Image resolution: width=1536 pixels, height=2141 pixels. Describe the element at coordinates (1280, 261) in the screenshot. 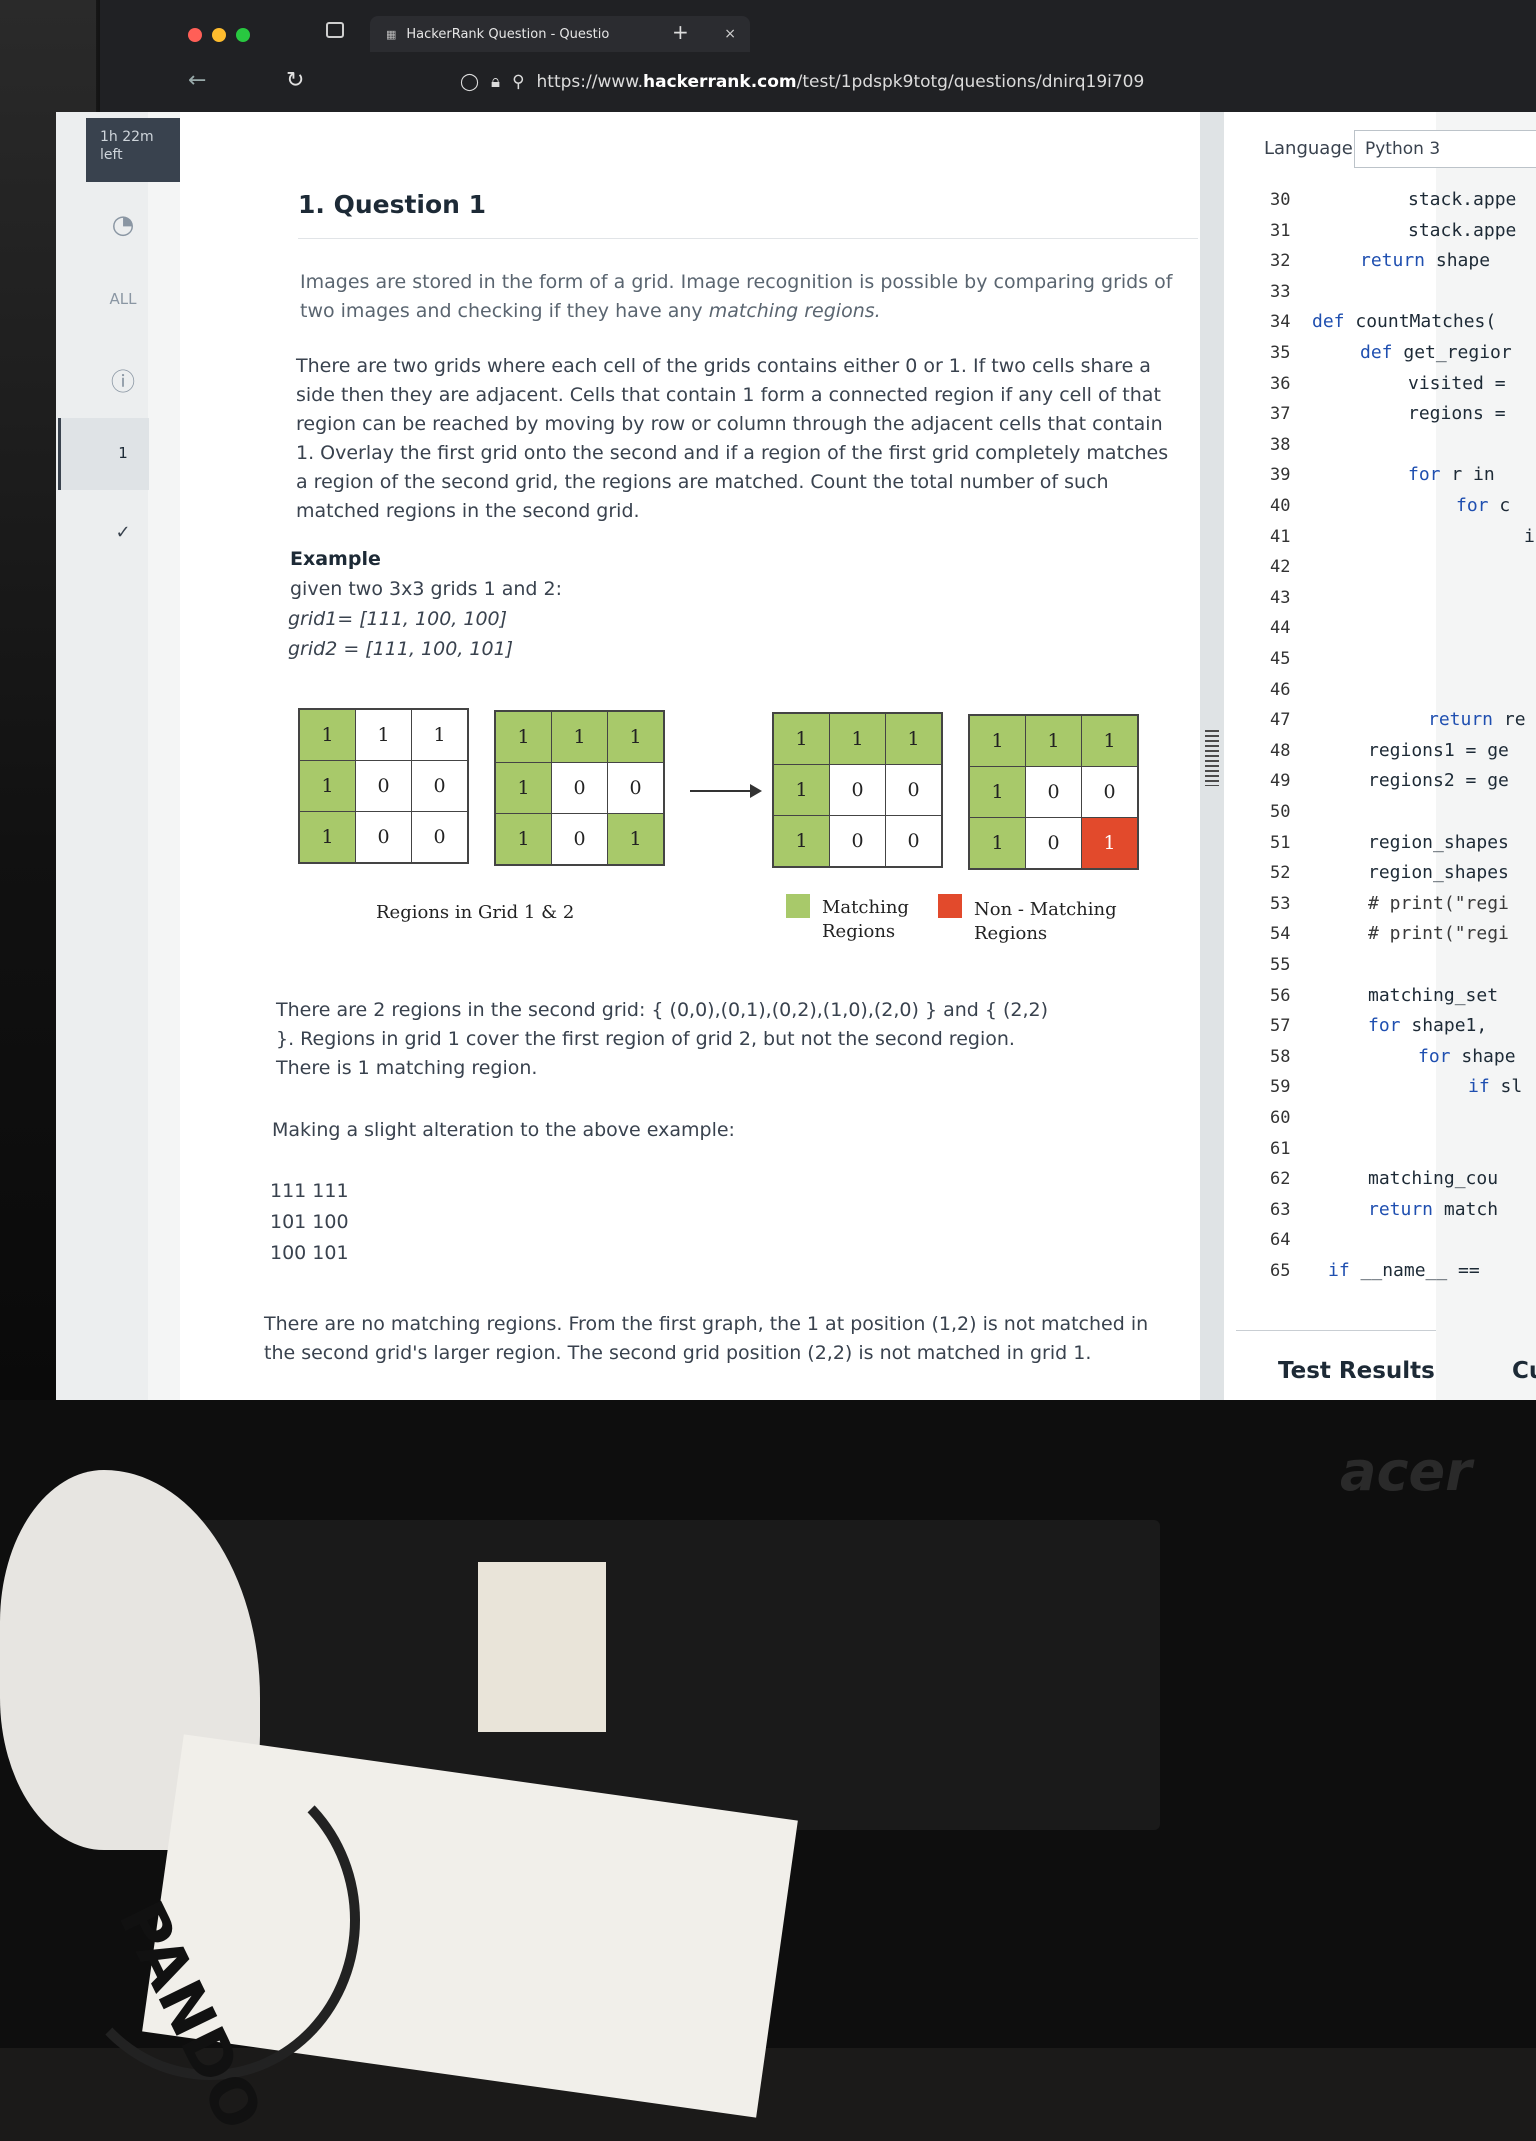

I see `line-number: 32` at that location.